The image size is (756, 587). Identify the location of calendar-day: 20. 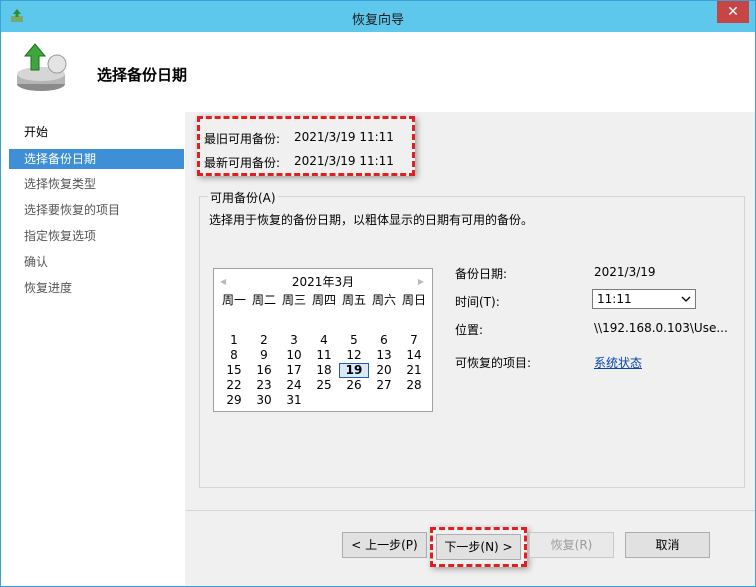
(384, 370).